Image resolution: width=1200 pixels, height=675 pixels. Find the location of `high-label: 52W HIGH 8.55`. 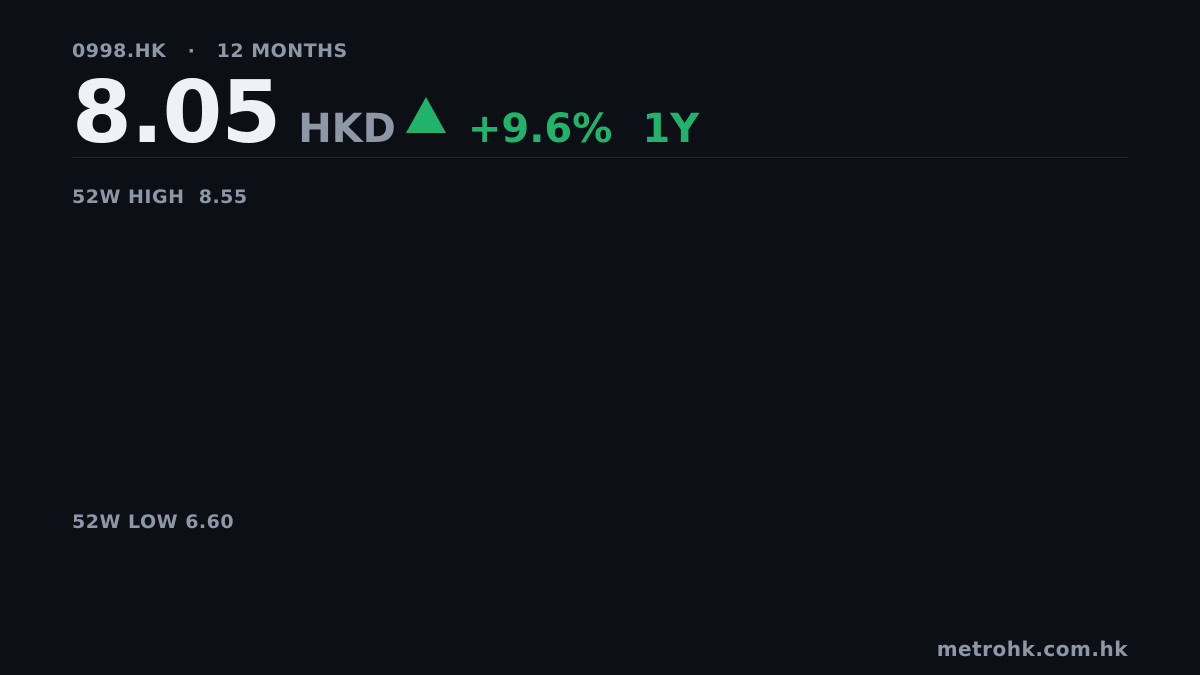

high-label: 52W HIGH 8.55 is located at coordinates (160, 197).